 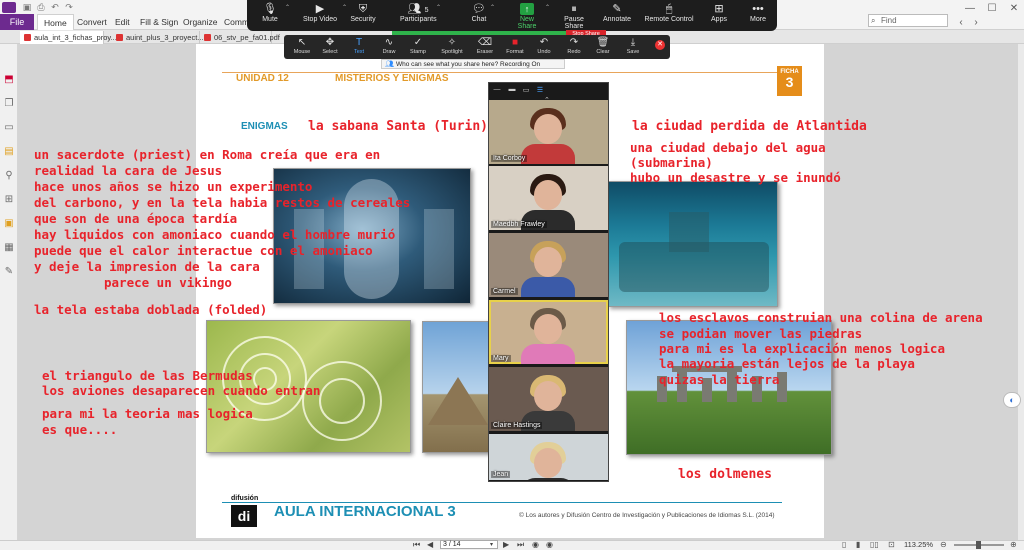 I want to click on file-tab: File, so click(x=17, y=22).